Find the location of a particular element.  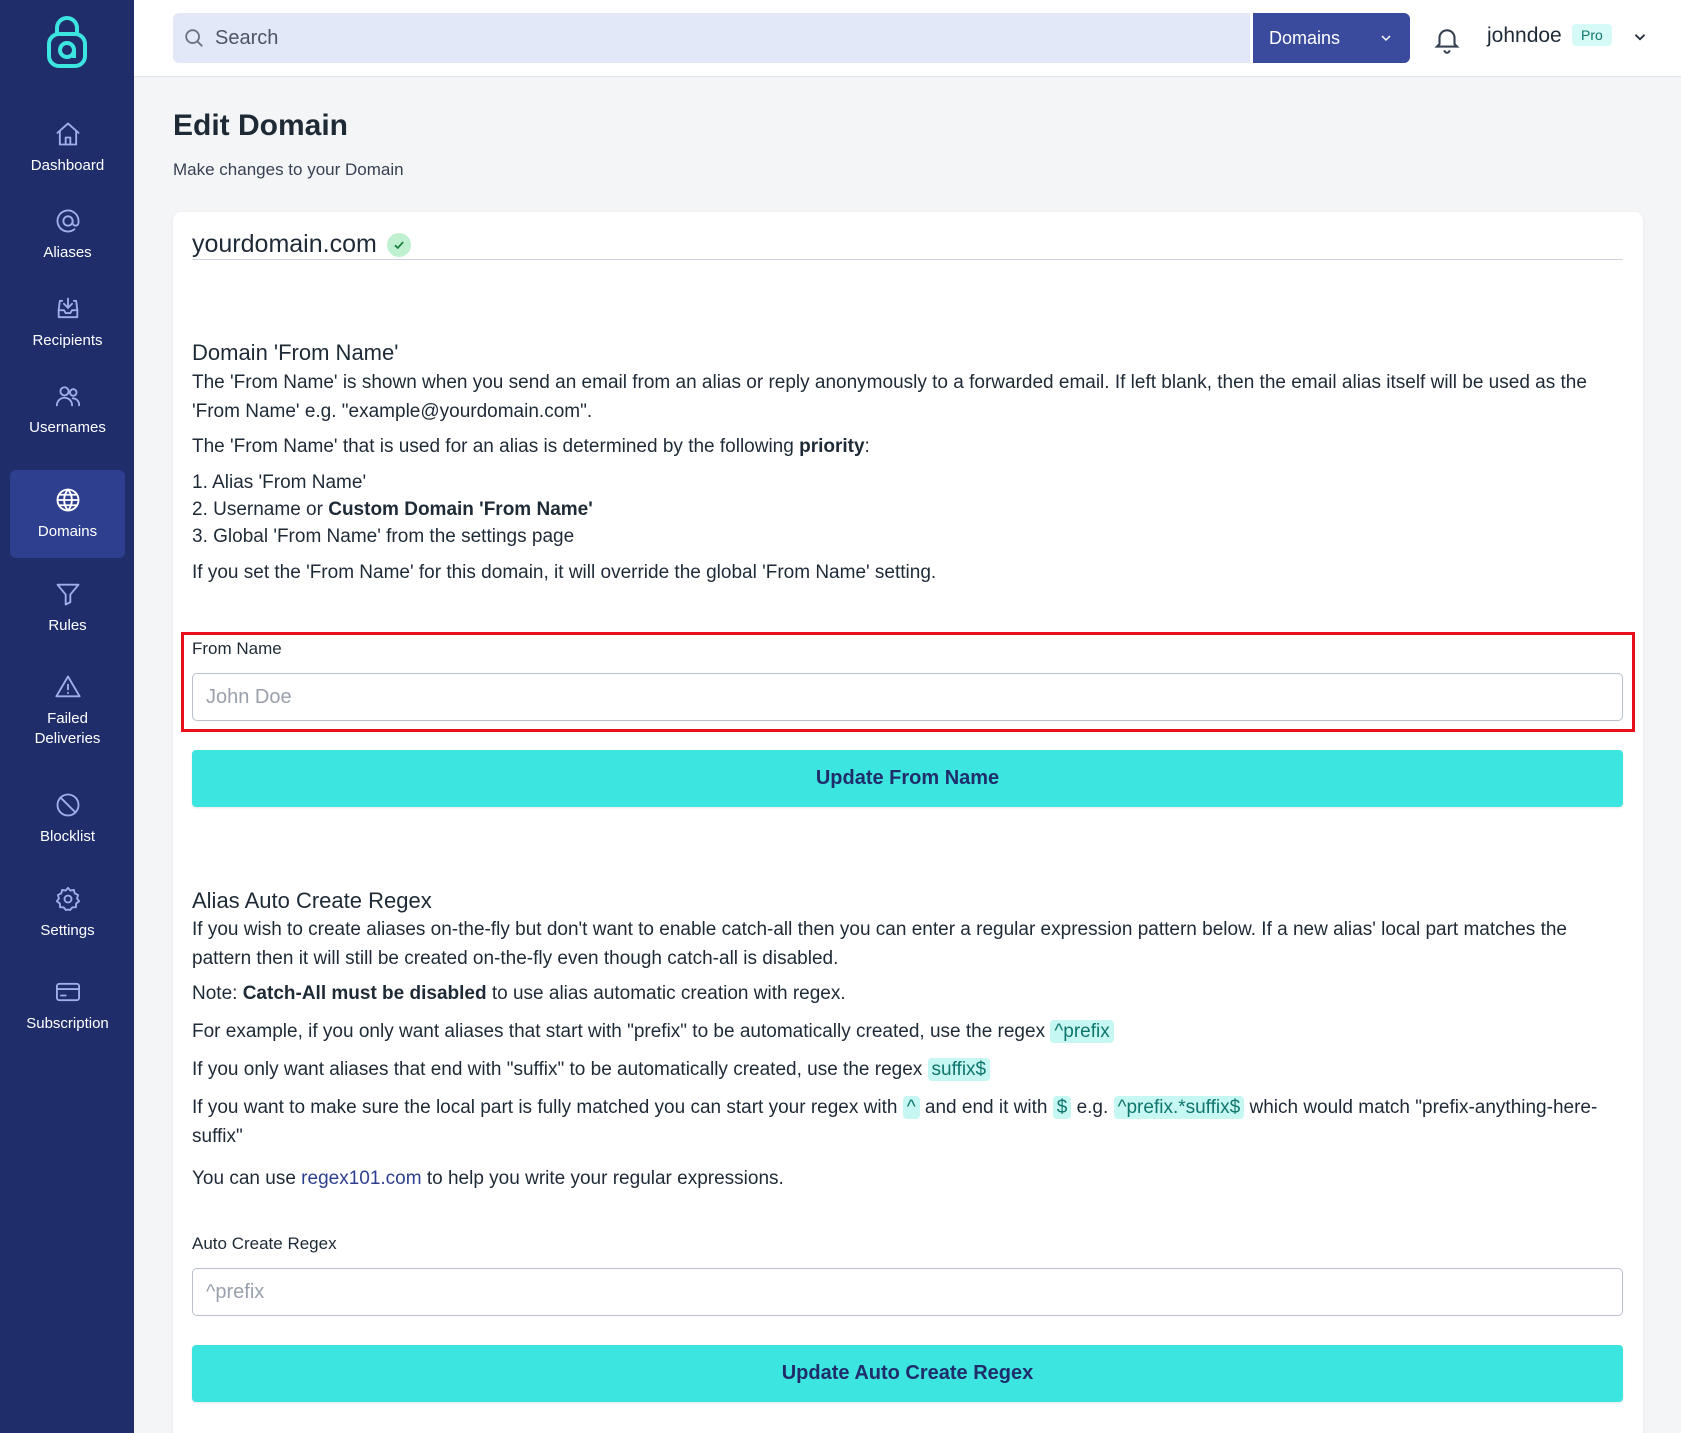

regex101-link: regex101.com is located at coordinates (361, 1178).